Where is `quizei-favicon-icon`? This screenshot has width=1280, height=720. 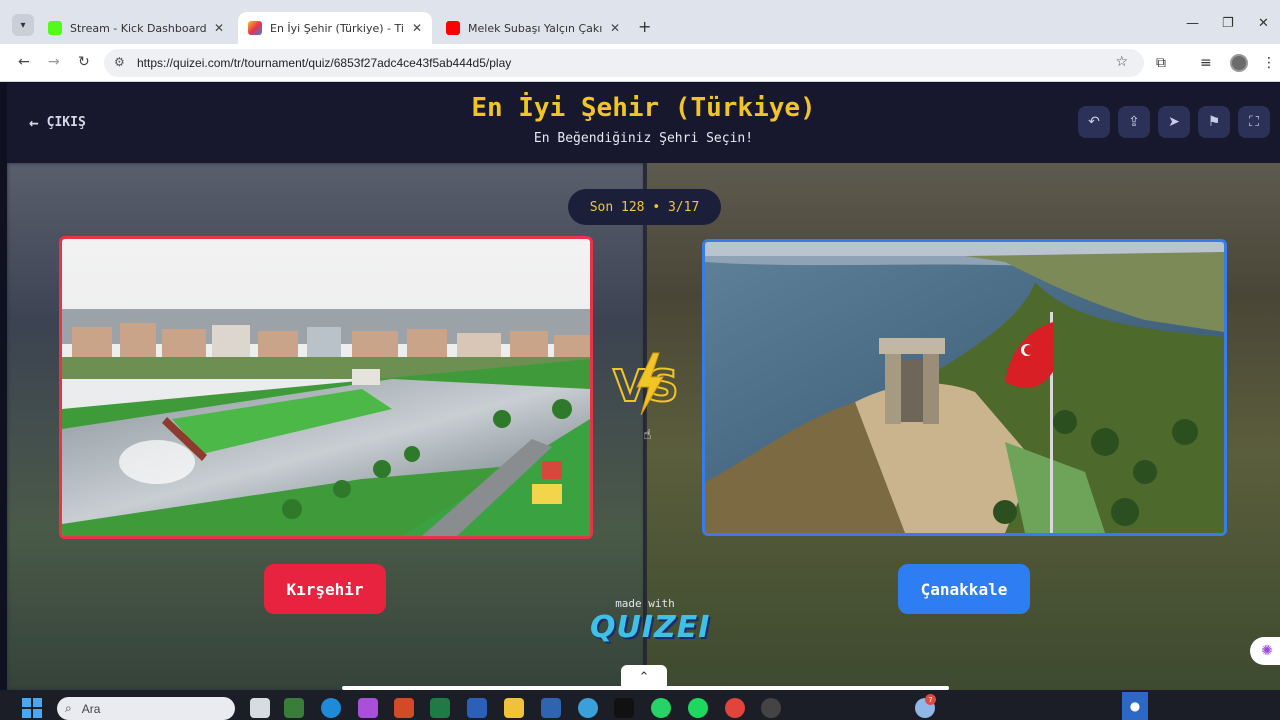
quizei-favicon-icon is located at coordinates (255, 28).